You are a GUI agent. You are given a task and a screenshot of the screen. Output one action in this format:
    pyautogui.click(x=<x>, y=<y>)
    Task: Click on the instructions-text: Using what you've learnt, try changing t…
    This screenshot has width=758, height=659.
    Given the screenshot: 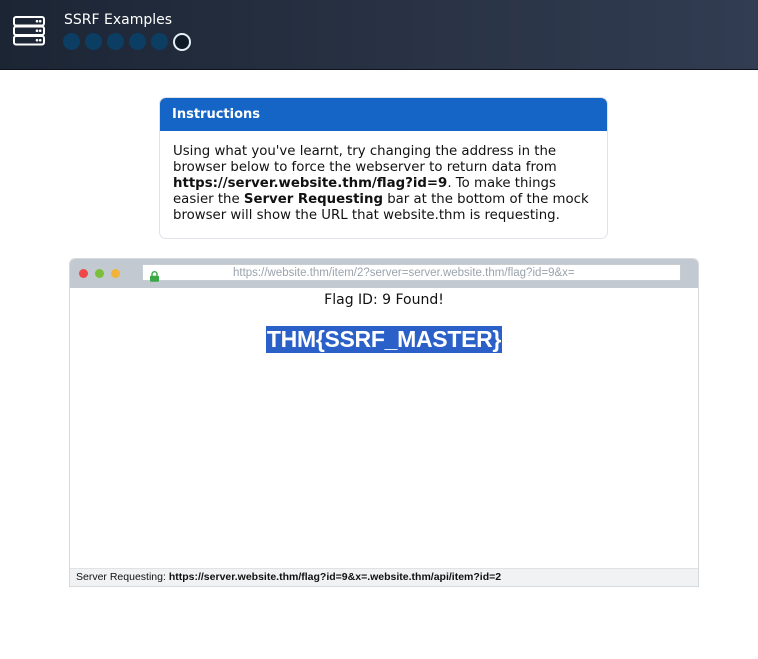 What is the action you would take?
    pyautogui.click(x=383, y=177)
    